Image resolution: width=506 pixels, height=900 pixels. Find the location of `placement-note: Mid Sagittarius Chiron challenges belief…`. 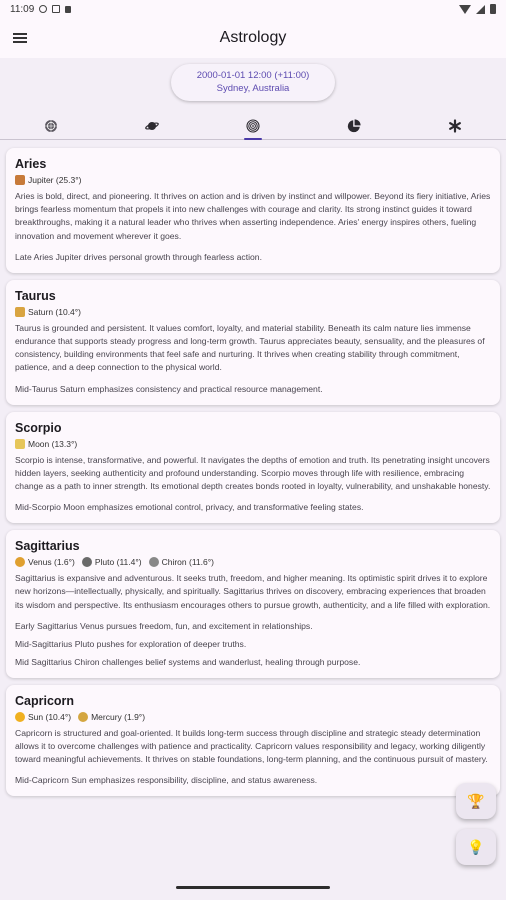

placement-note: Mid Sagittarius Chiron challenges belief… is located at coordinates (188, 661).